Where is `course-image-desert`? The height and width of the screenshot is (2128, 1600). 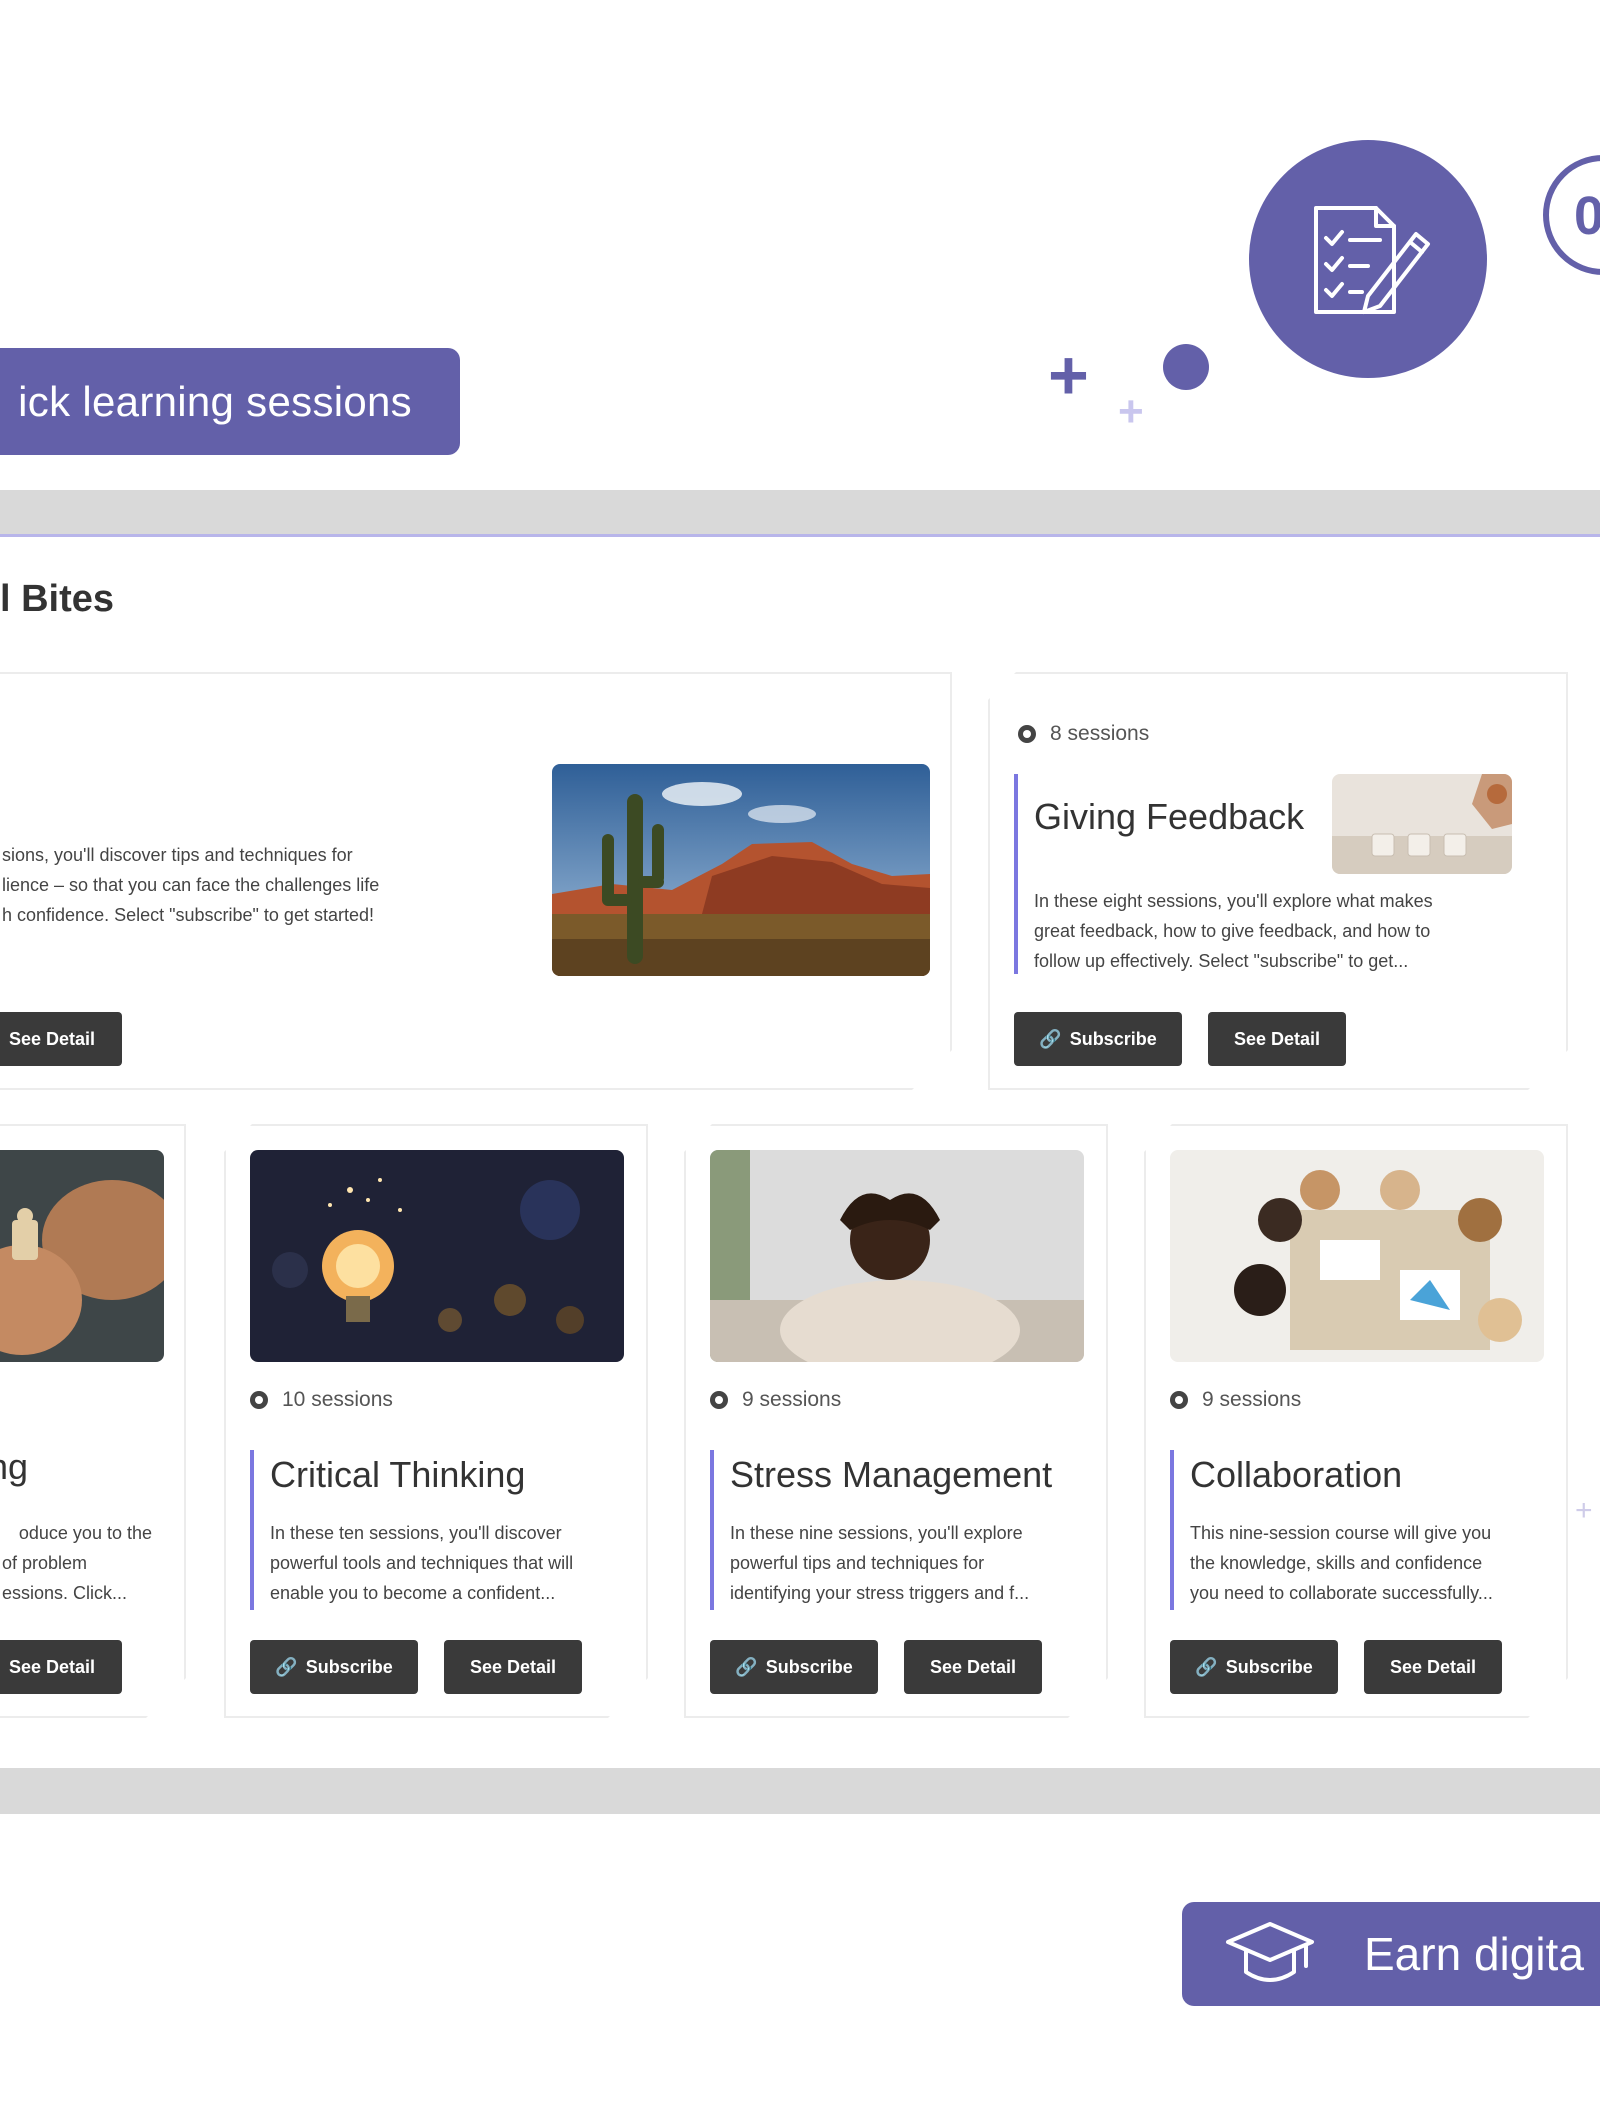 course-image-desert is located at coordinates (741, 870).